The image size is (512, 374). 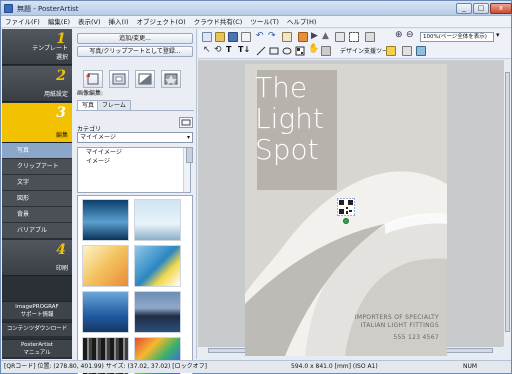 I want to click on menu-edit: 編集(E), so click(x=59, y=22).